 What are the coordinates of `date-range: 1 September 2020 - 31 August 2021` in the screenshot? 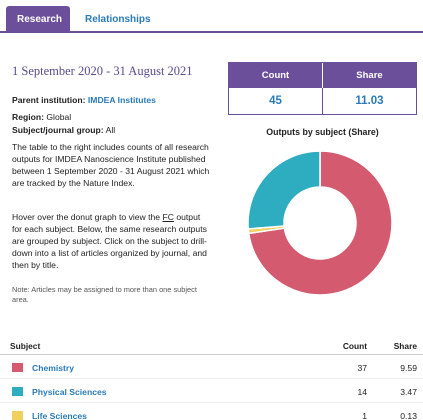 It's located at (102, 71).